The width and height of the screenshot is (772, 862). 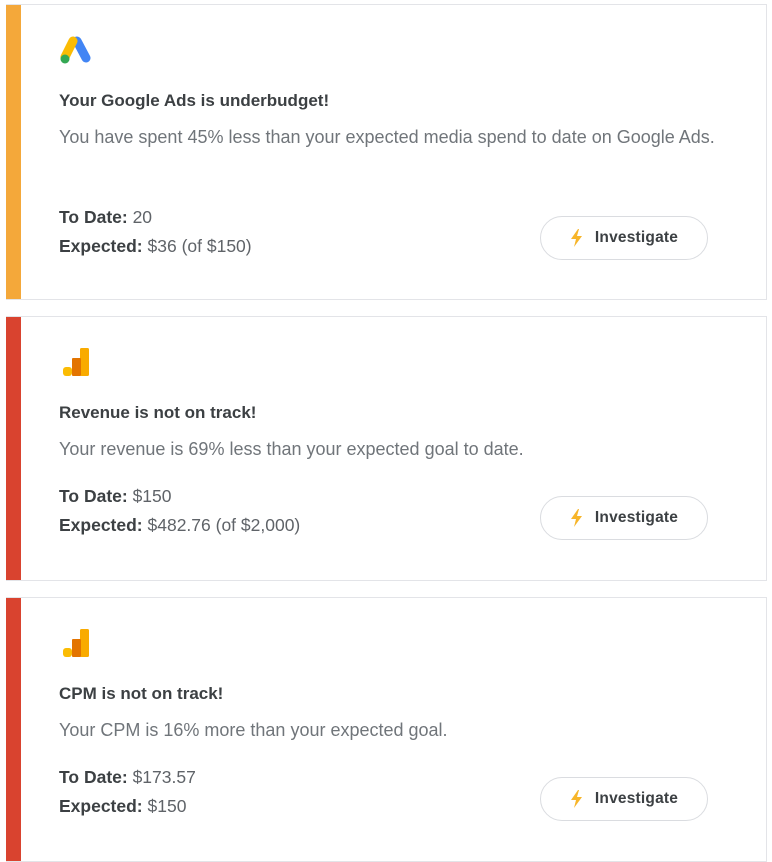 I want to click on expected-value: $482.76 (of $2,000), so click(x=221, y=525).